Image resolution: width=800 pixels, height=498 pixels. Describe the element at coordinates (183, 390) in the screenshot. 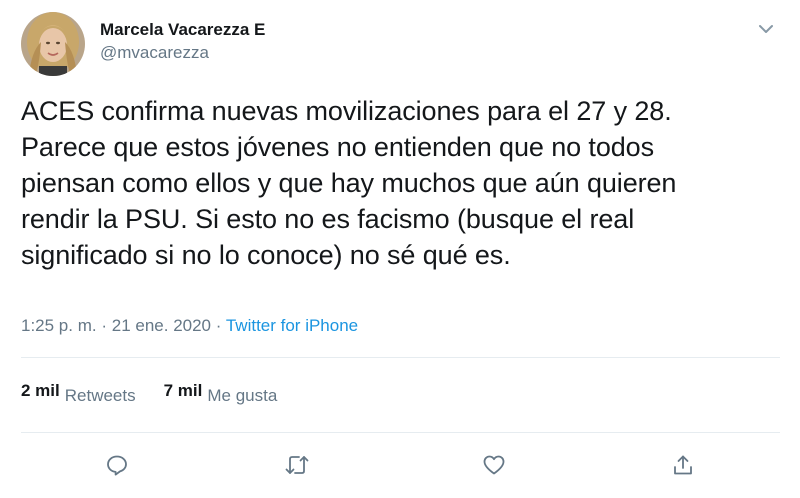

I see `likes-count: 7 mil` at that location.